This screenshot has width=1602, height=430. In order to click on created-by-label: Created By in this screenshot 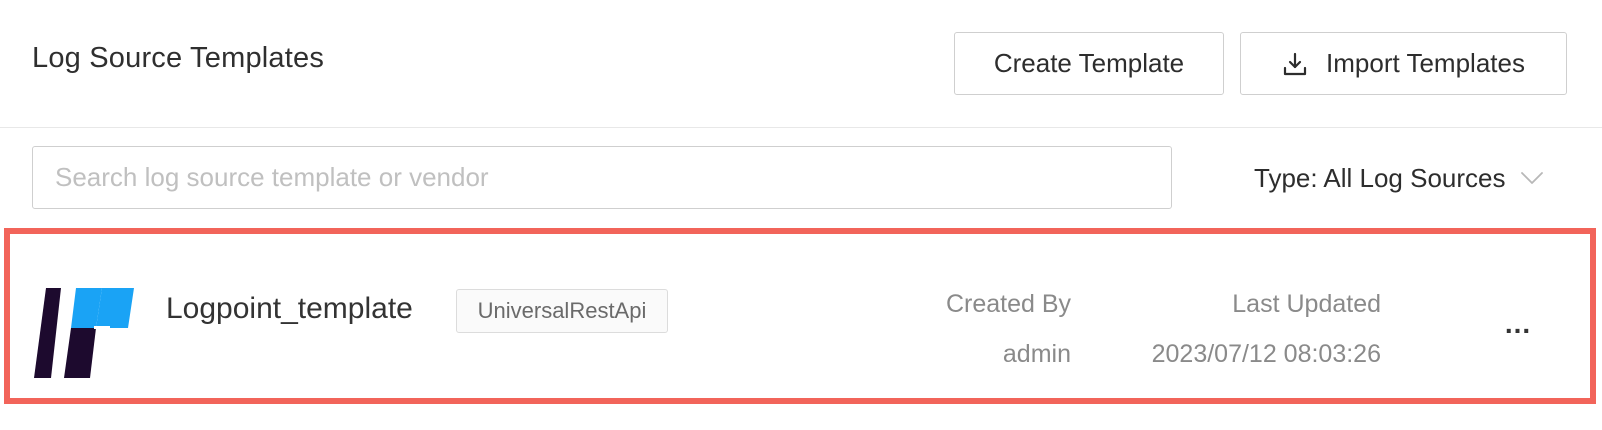, I will do `click(1008, 304)`.